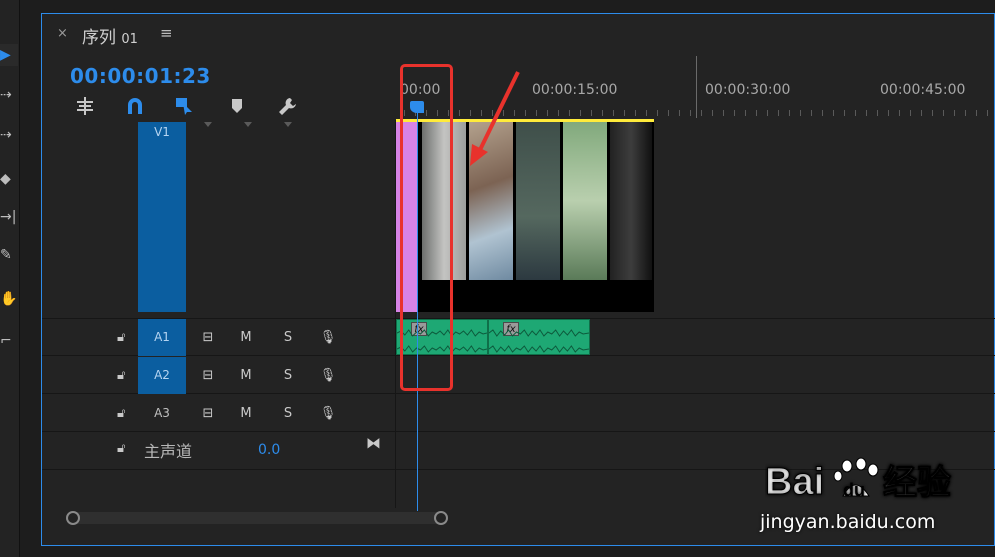  Describe the element at coordinates (73, 518) in the screenshot. I see `scrollbar-left-handle` at that location.